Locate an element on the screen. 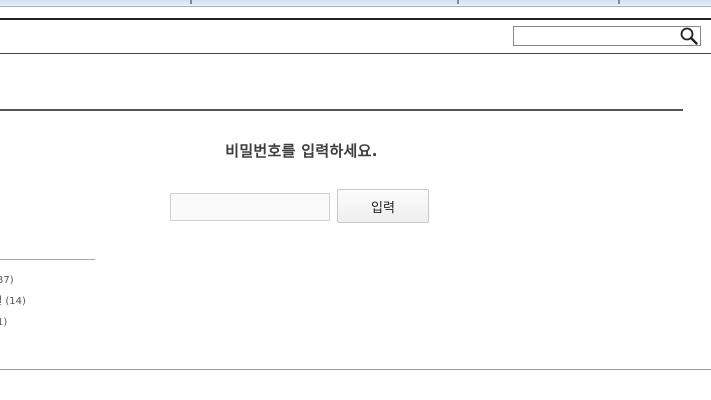 The image size is (711, 400). category-count: (14) is located at coordinates (15, 301).